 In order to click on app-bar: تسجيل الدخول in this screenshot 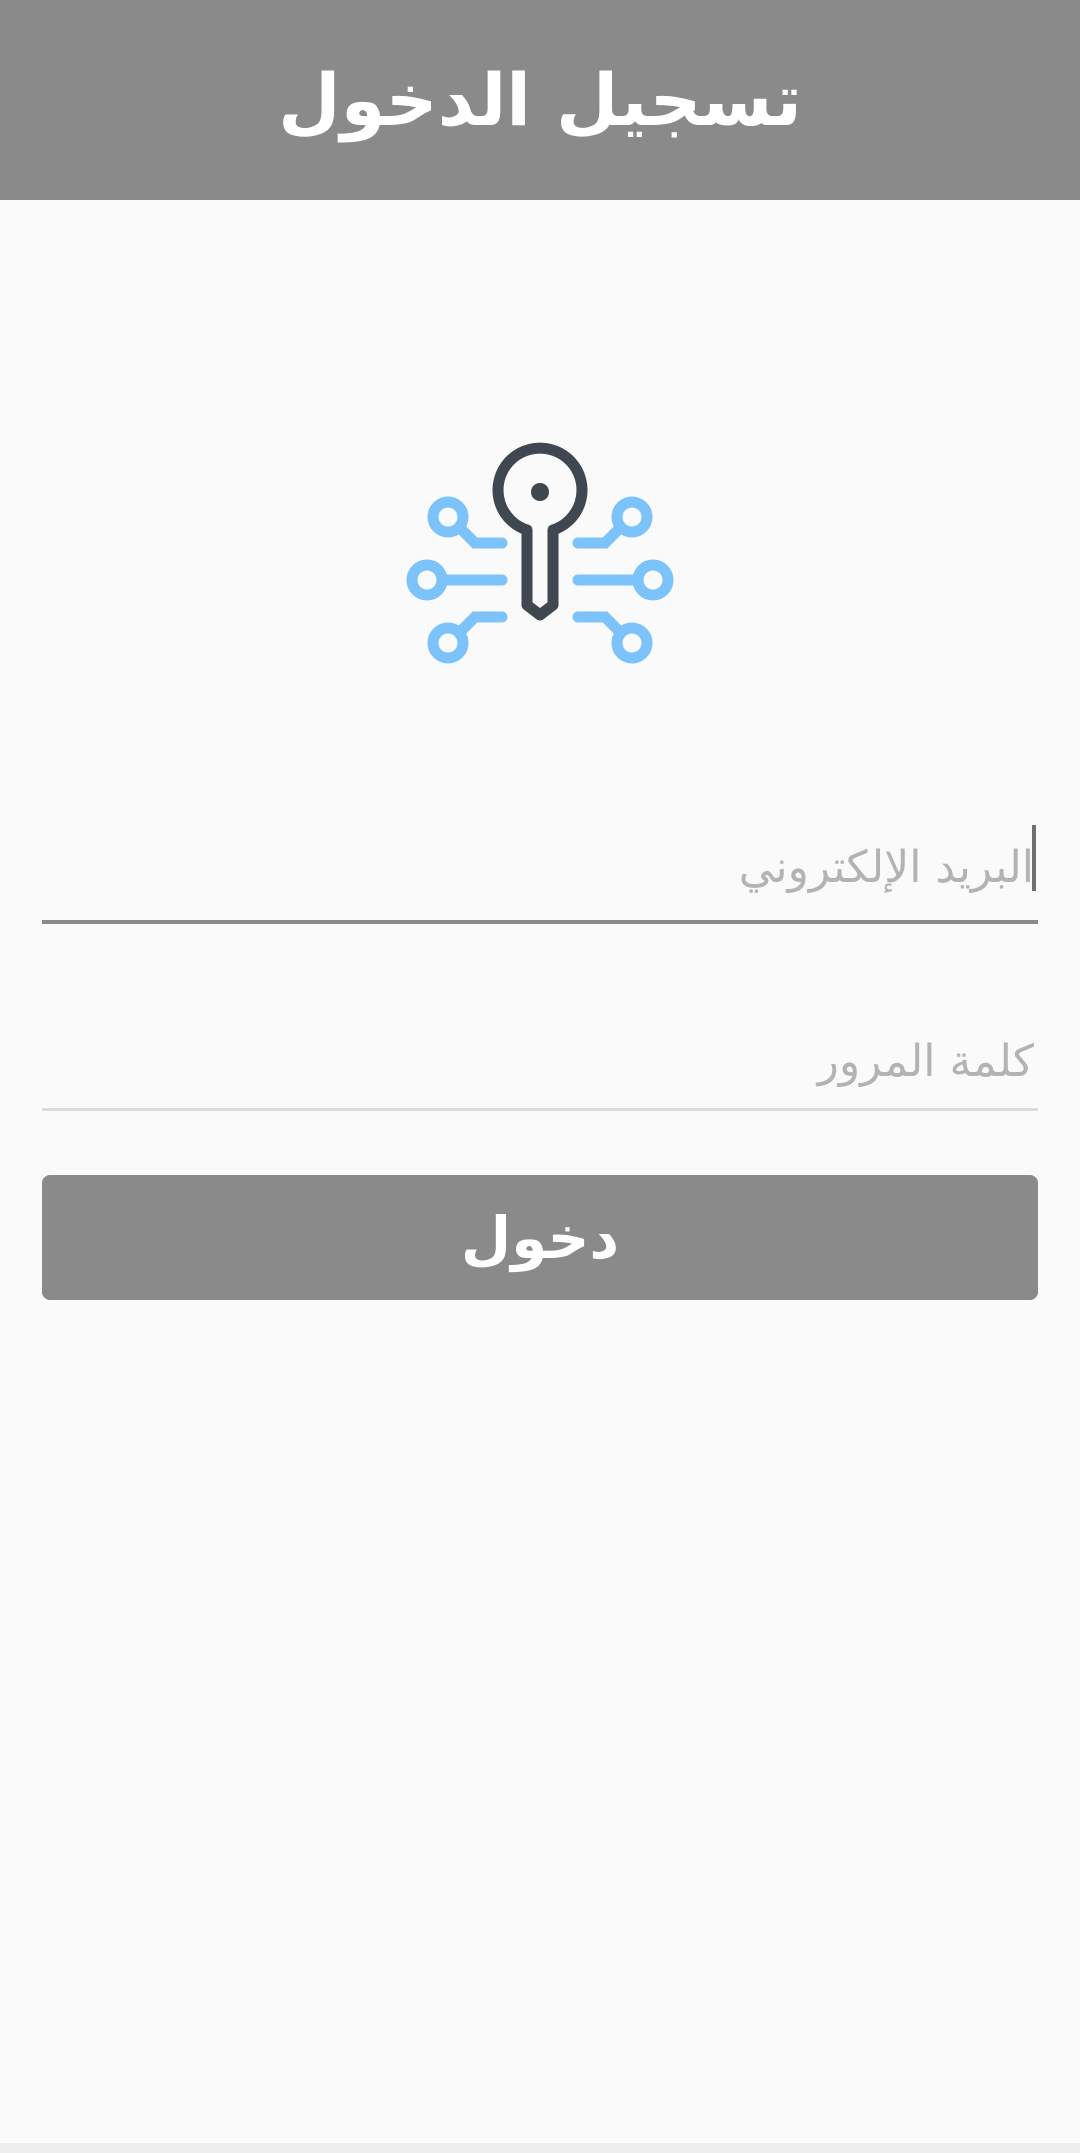, I will do `click(540, 100)`.